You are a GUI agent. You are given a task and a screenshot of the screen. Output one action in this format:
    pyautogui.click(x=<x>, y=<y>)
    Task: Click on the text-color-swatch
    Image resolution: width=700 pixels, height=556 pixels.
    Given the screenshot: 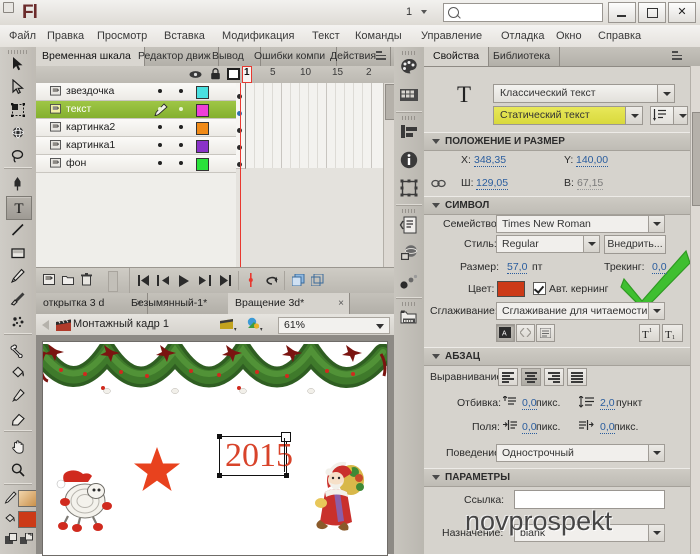 What is the action you would take?
    pyautogui.click(x=511, y=289)
    